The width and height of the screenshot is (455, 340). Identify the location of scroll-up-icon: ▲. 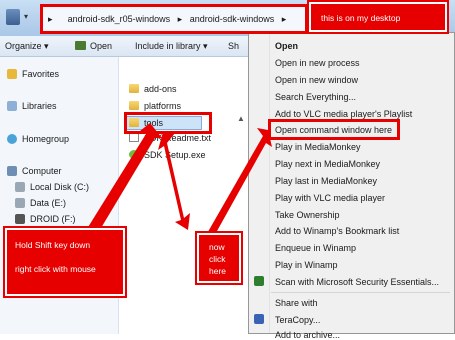
(241, 118).